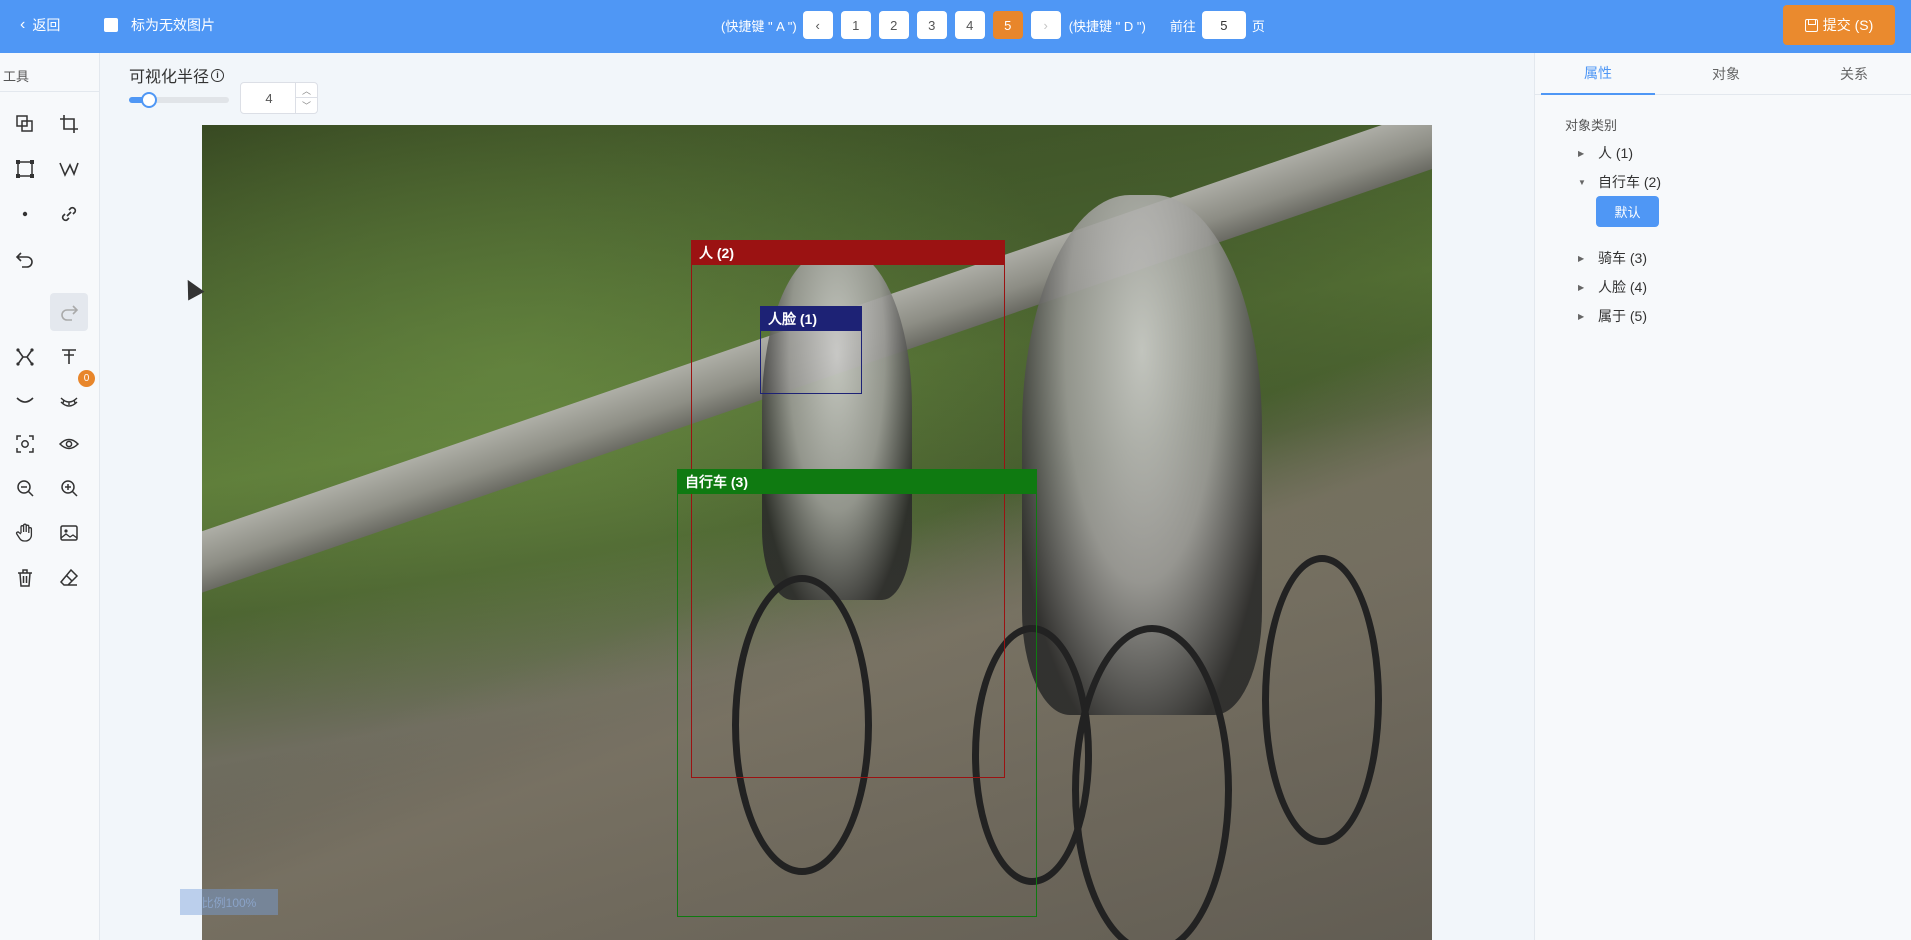 This screenshot has height=940, width=1911. What do you see at coordinates (857, 482) in the screenshot?
I see `bbox-bicycle-label: 自行车 (3)` at bounding box center [857, 482].